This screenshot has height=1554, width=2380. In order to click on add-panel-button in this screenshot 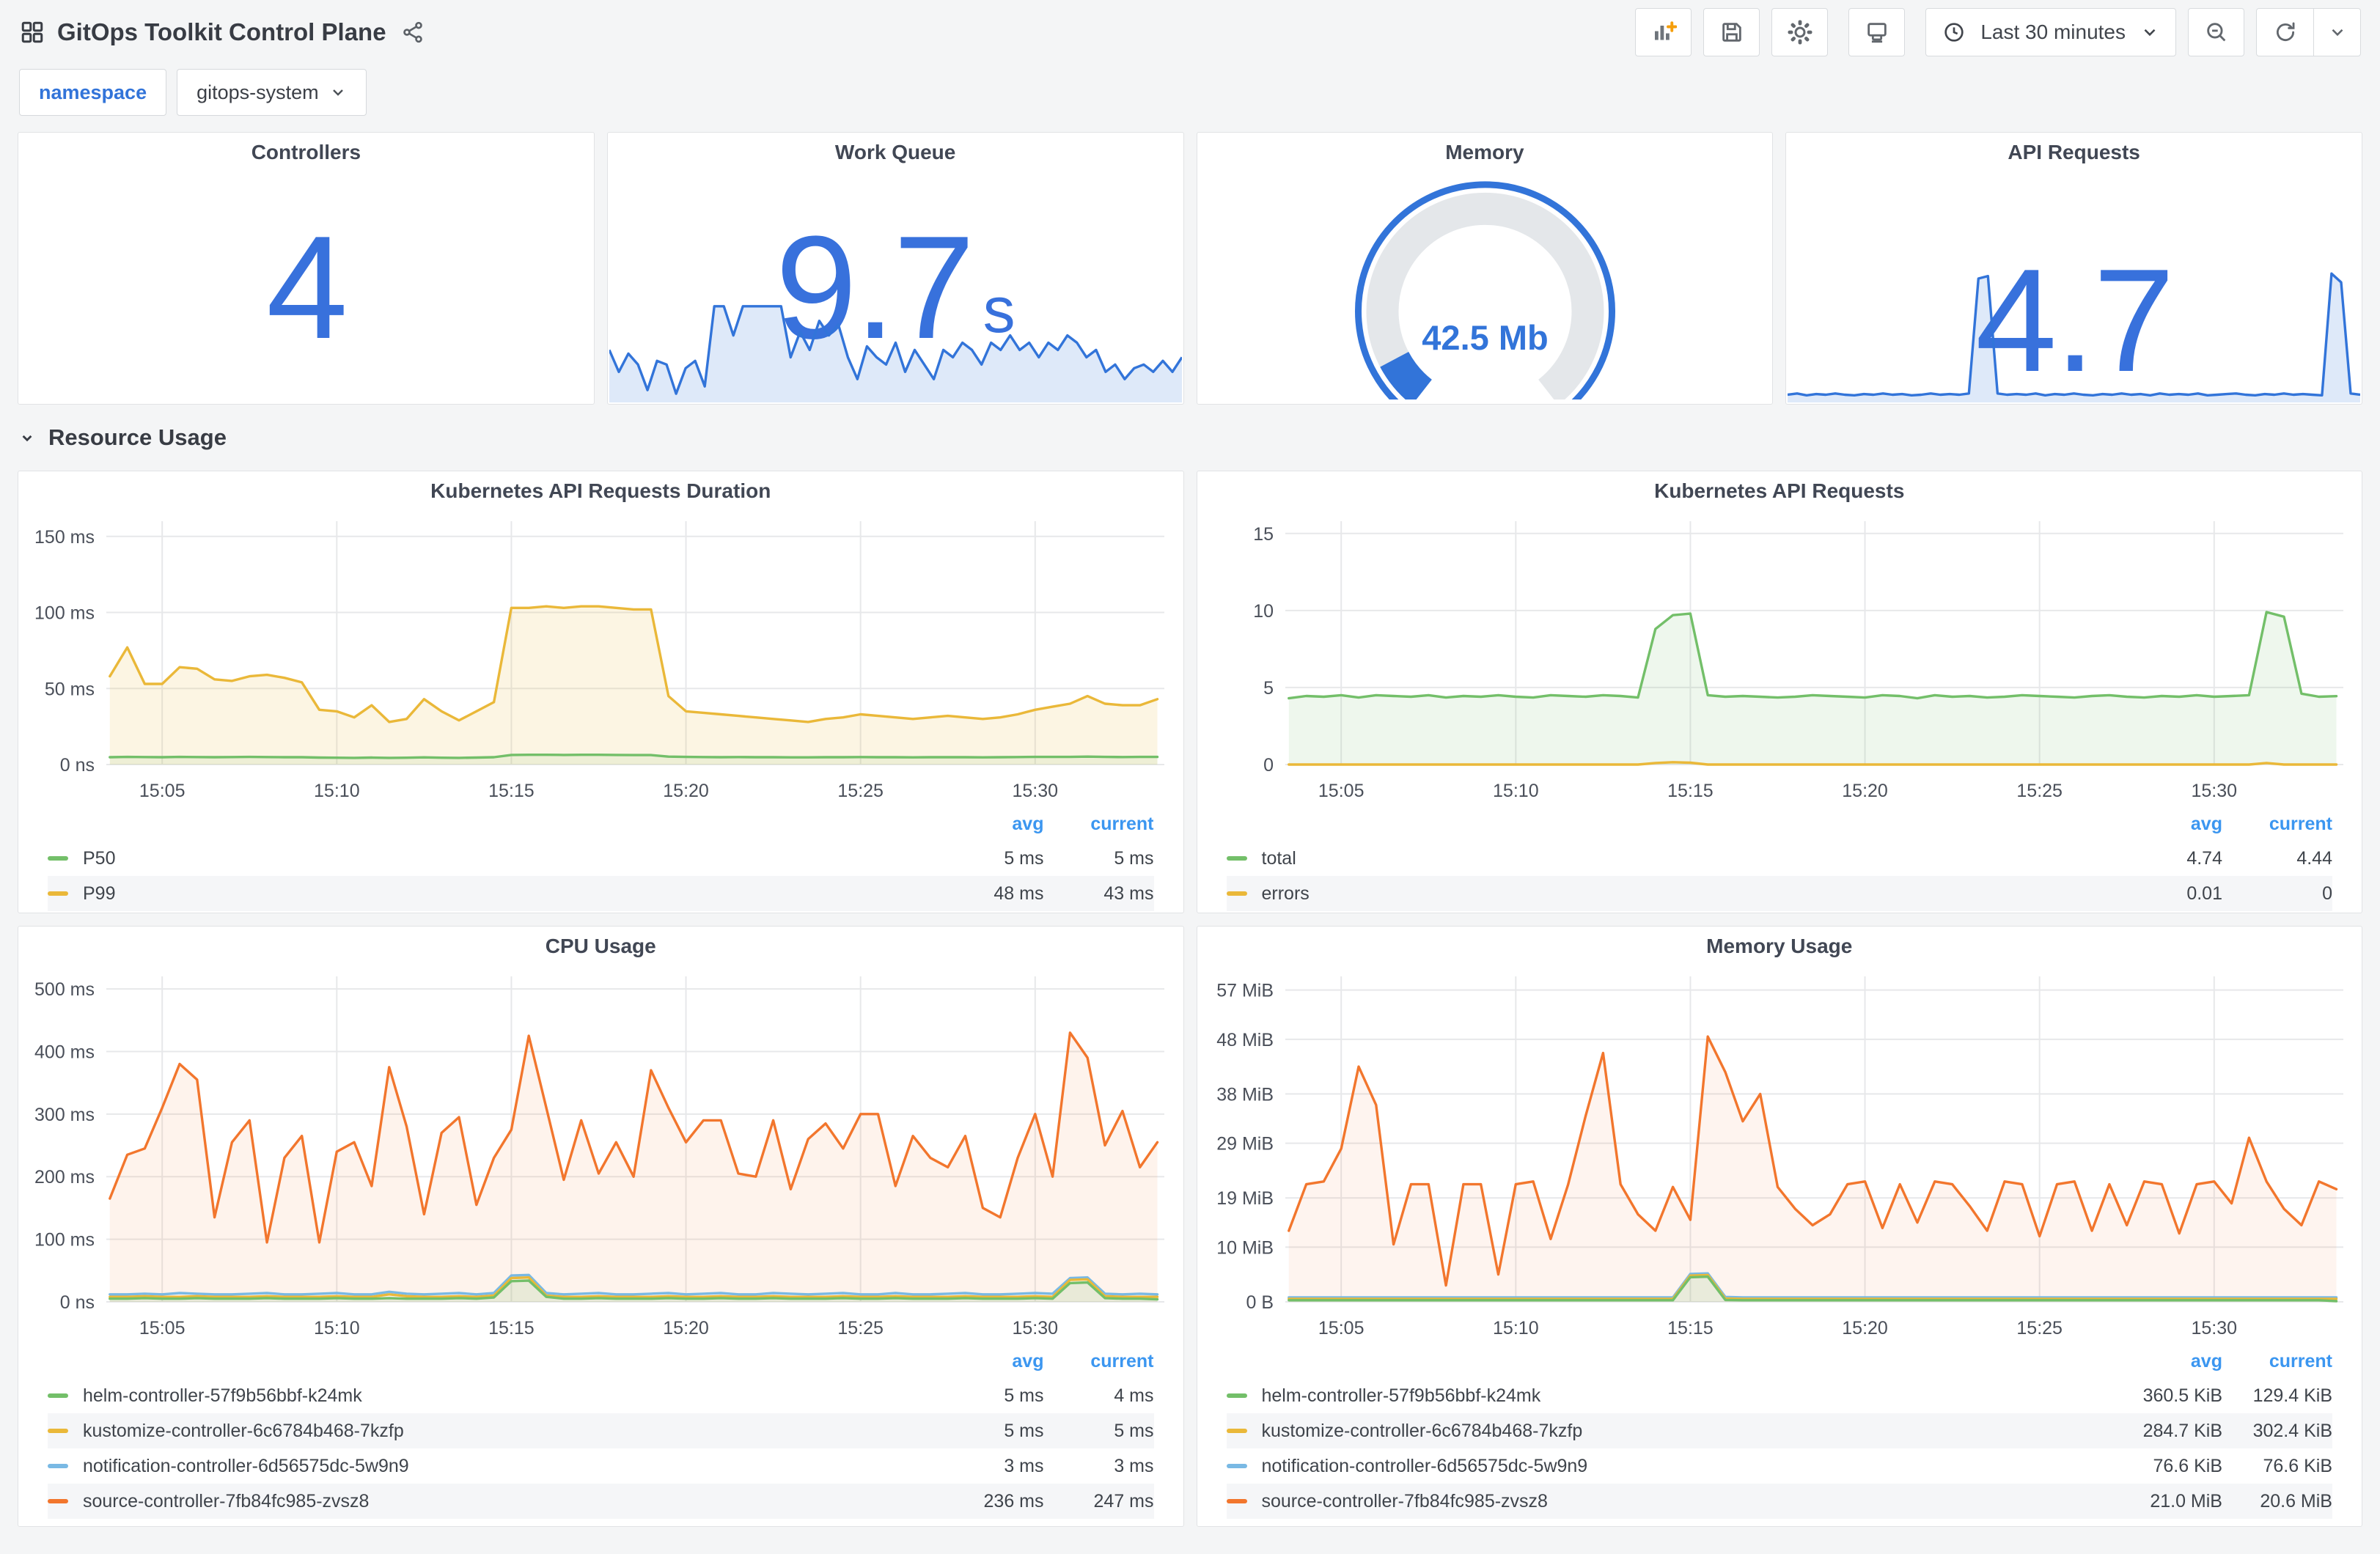, I will do `click(1663, 32)`.